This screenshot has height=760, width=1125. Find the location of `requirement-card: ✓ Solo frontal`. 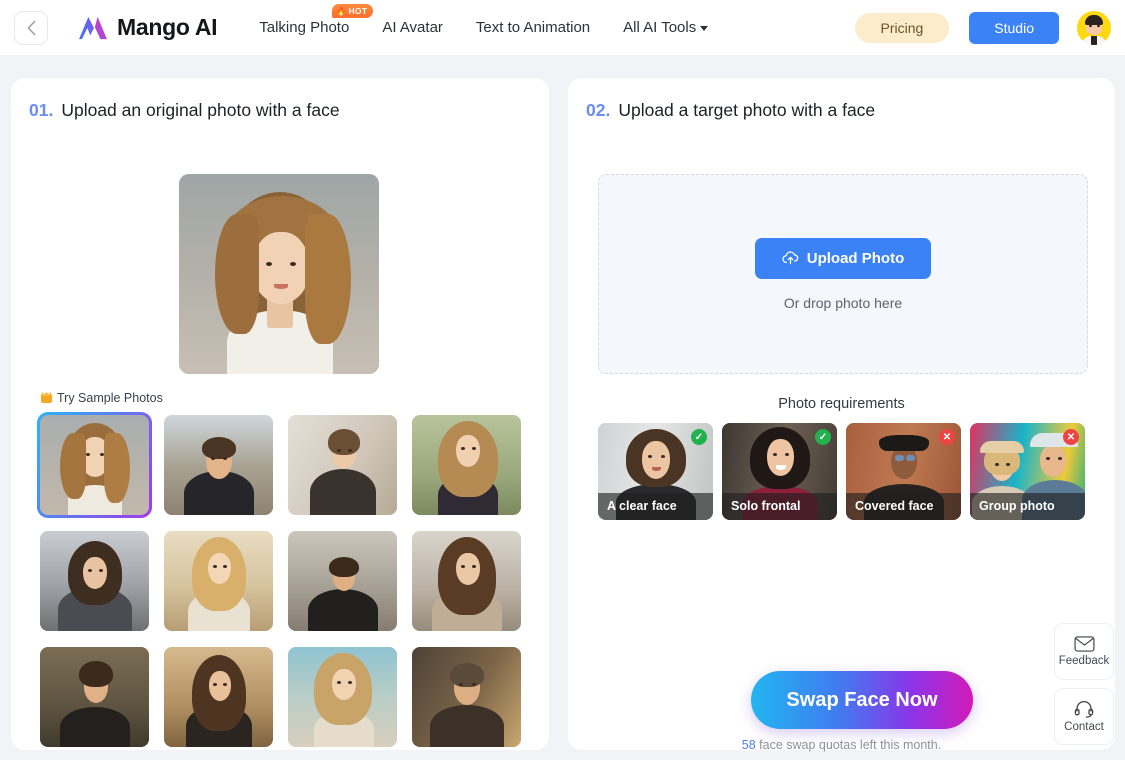

requirement-card: ✓ Solo frontal is located at coordinates (779, 471).